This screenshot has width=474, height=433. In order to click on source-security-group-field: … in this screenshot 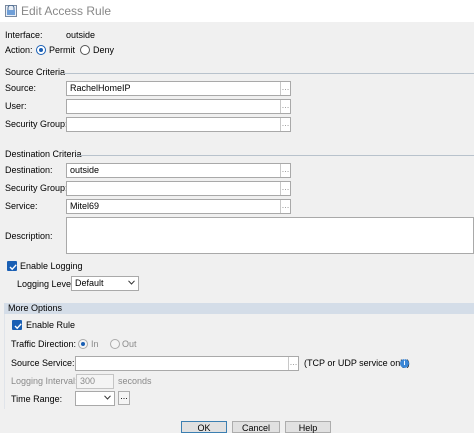, I will do `click(178, 124)`.